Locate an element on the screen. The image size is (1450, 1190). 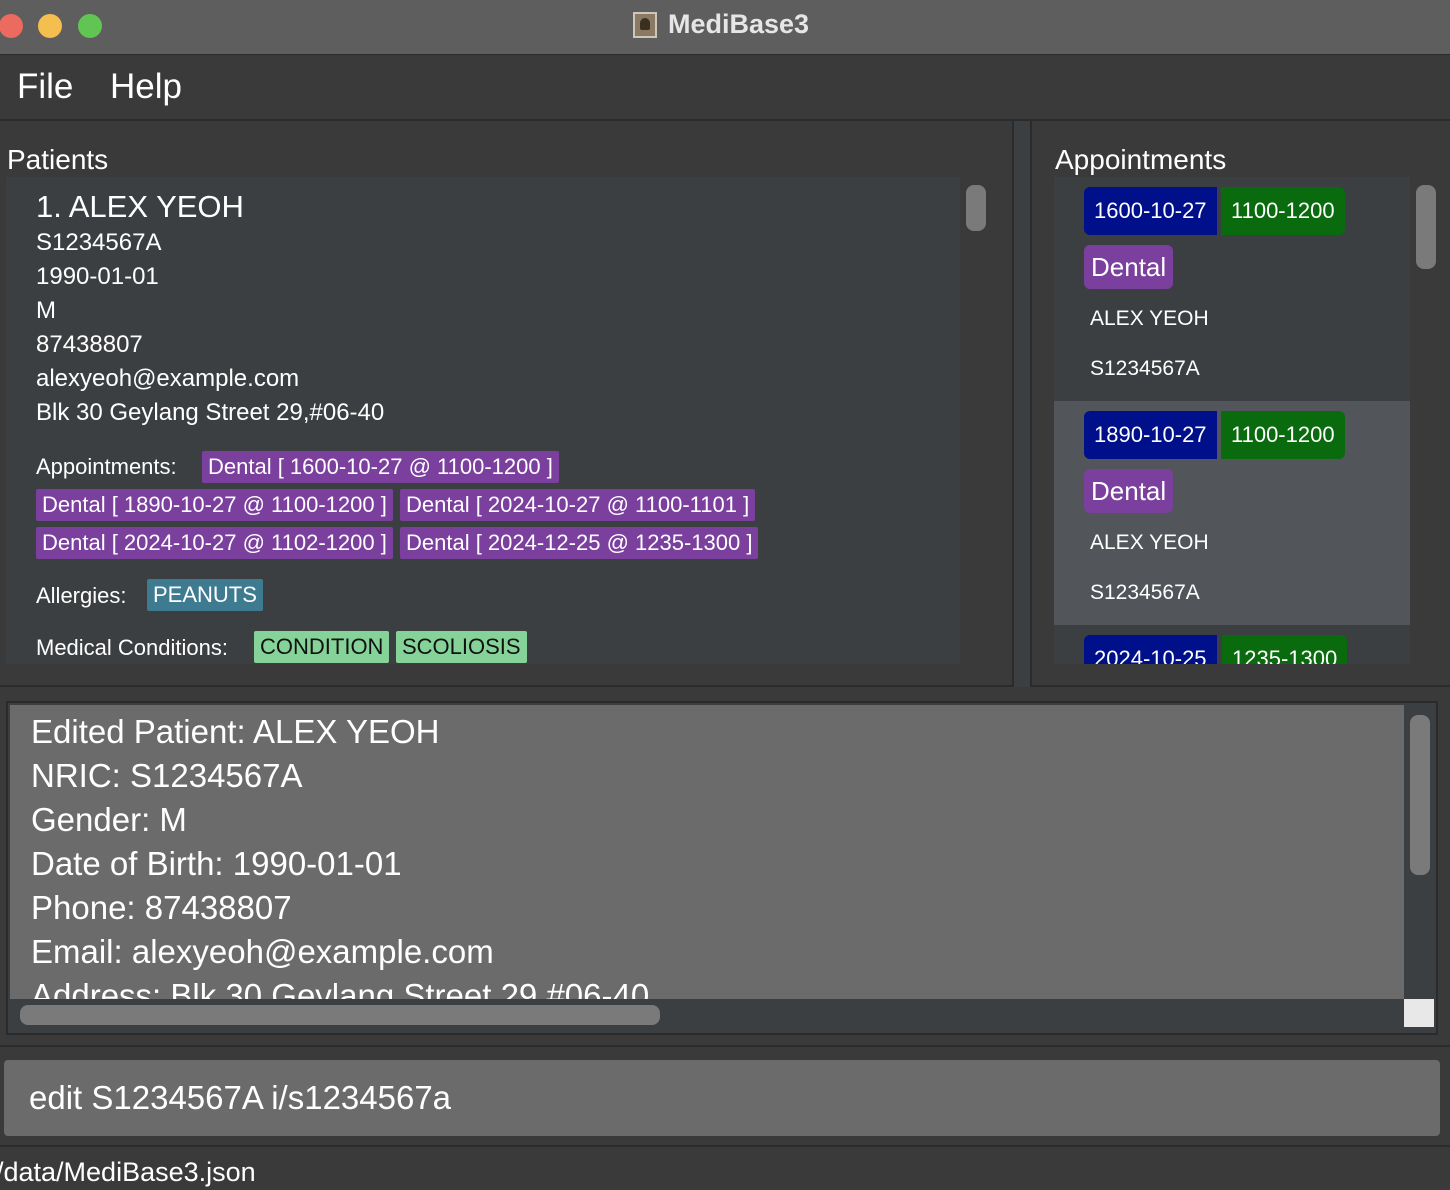
condition-tag: CONDITION is located at coordinates (322, 647).